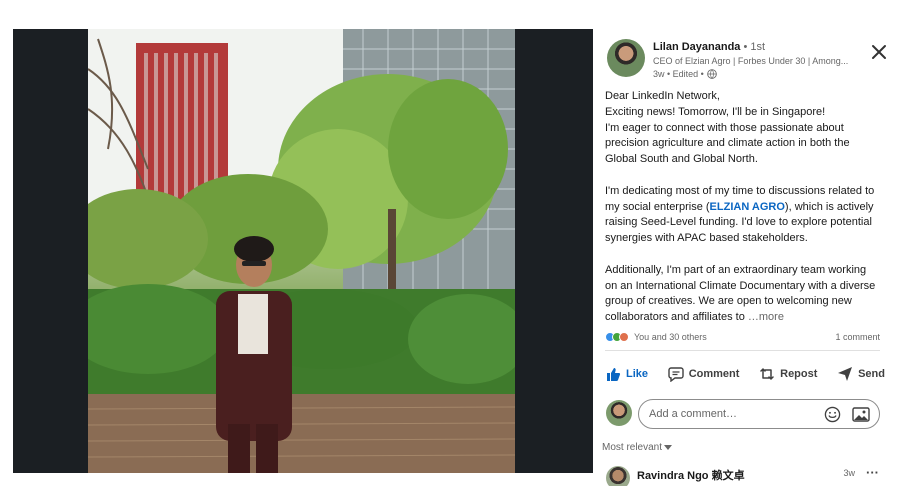 The image size is (900, 503). I want to click on reactions-summary: You and 30 others, so click(656, 337).